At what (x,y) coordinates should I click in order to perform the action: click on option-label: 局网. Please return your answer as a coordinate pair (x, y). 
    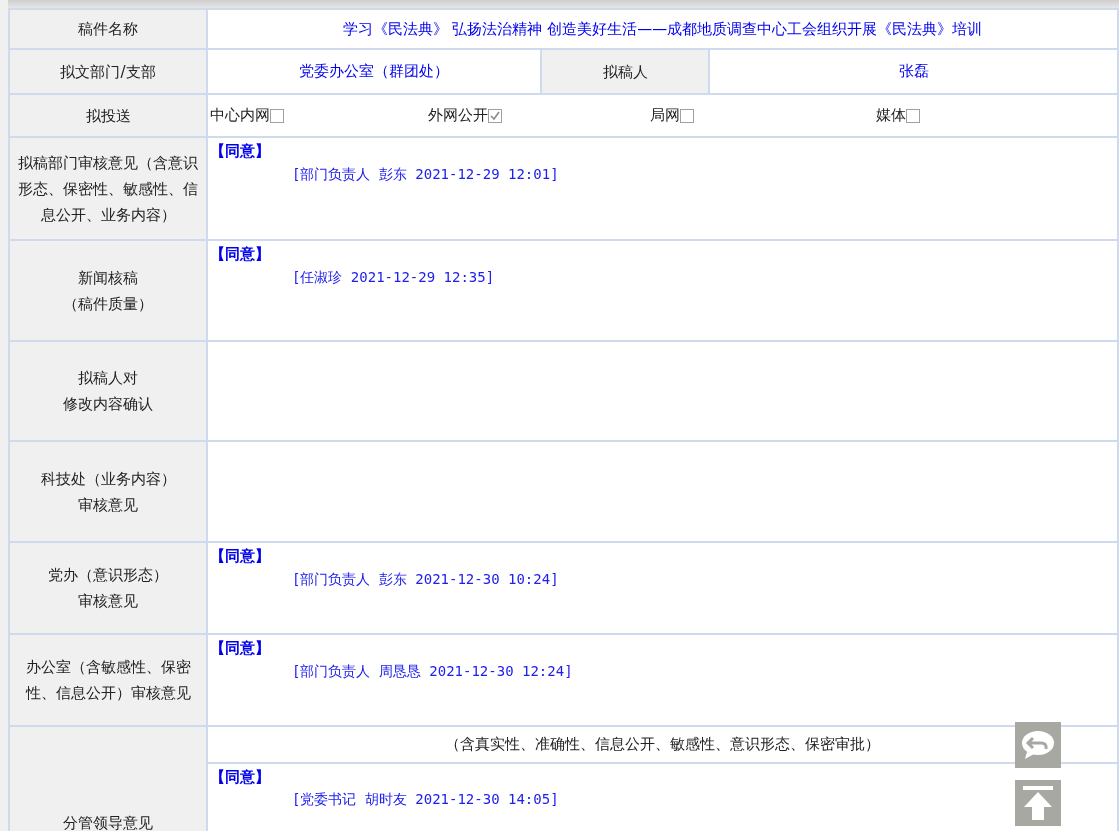
    Looking at the image, I should click on (665, 116).